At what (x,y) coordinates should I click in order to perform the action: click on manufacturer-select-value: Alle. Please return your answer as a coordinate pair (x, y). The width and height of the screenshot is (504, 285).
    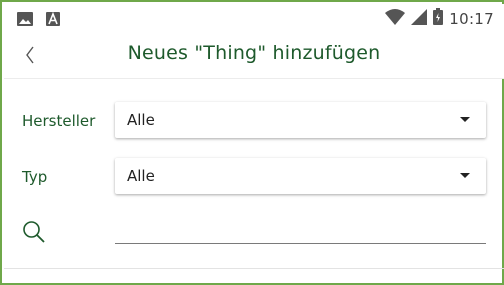
    Looking at the image, I should click on (141, 120).